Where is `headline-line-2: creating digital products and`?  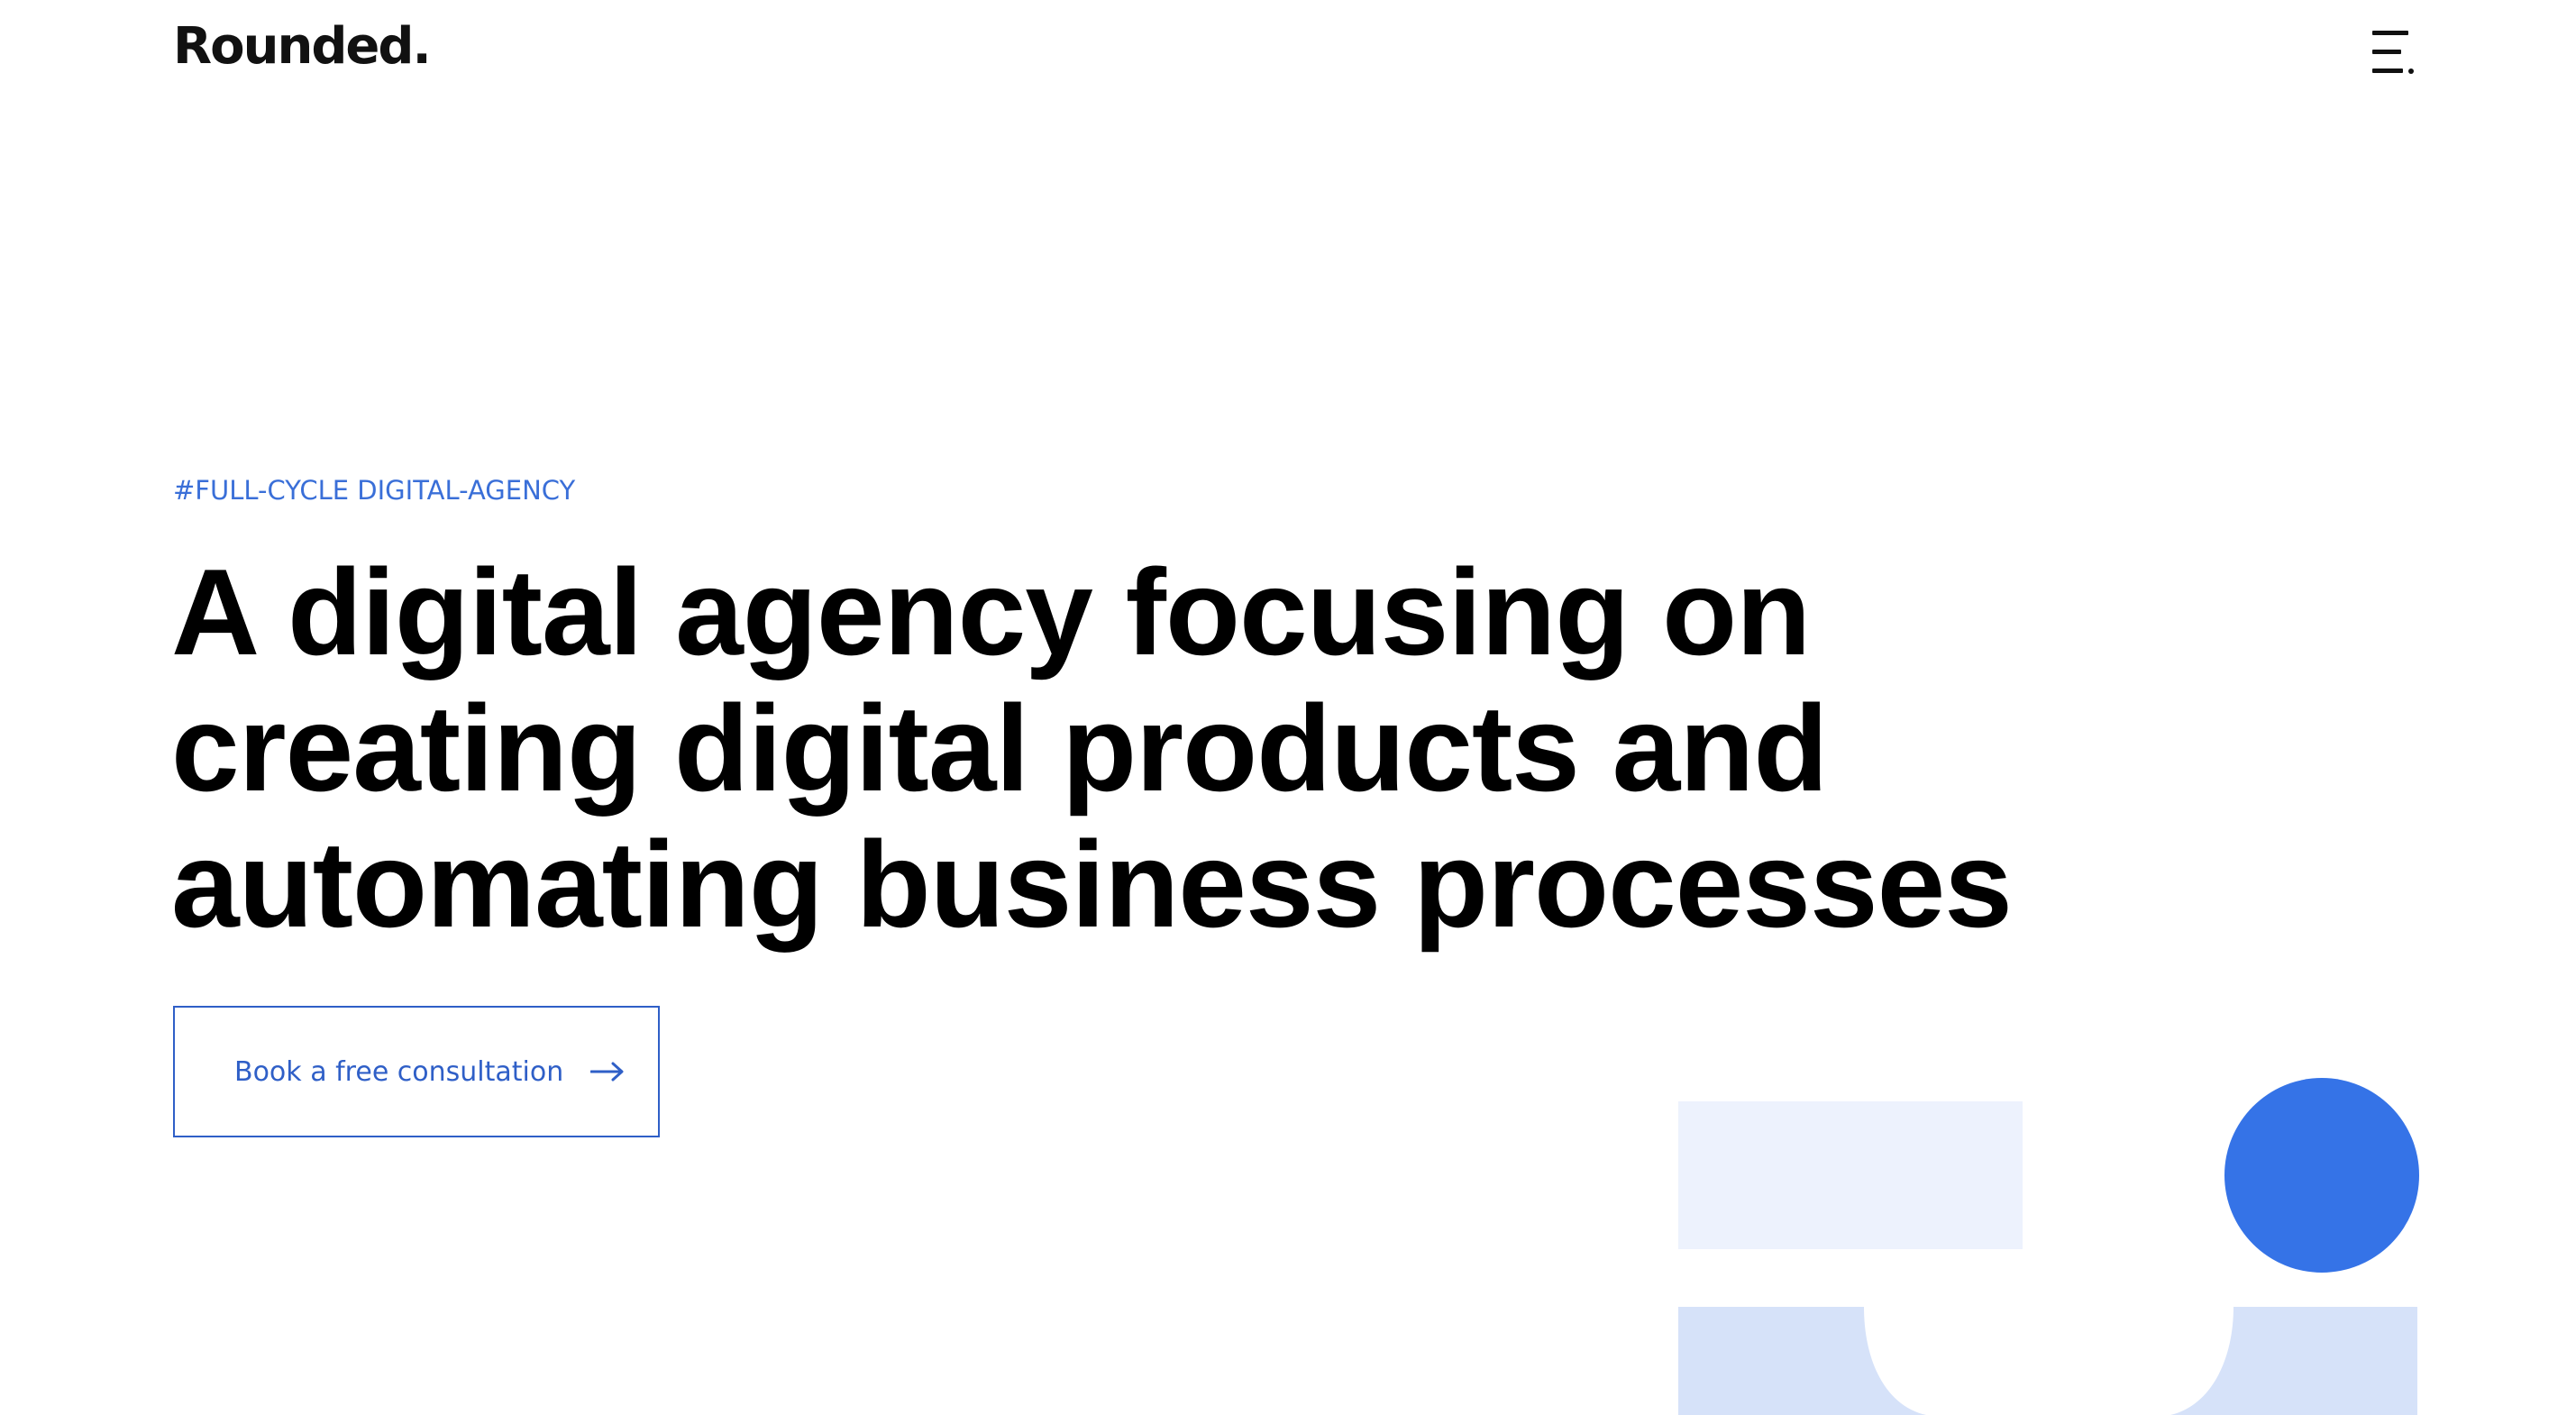 headline-line-2: creating digital products and is located at coordinates (1000, 748).